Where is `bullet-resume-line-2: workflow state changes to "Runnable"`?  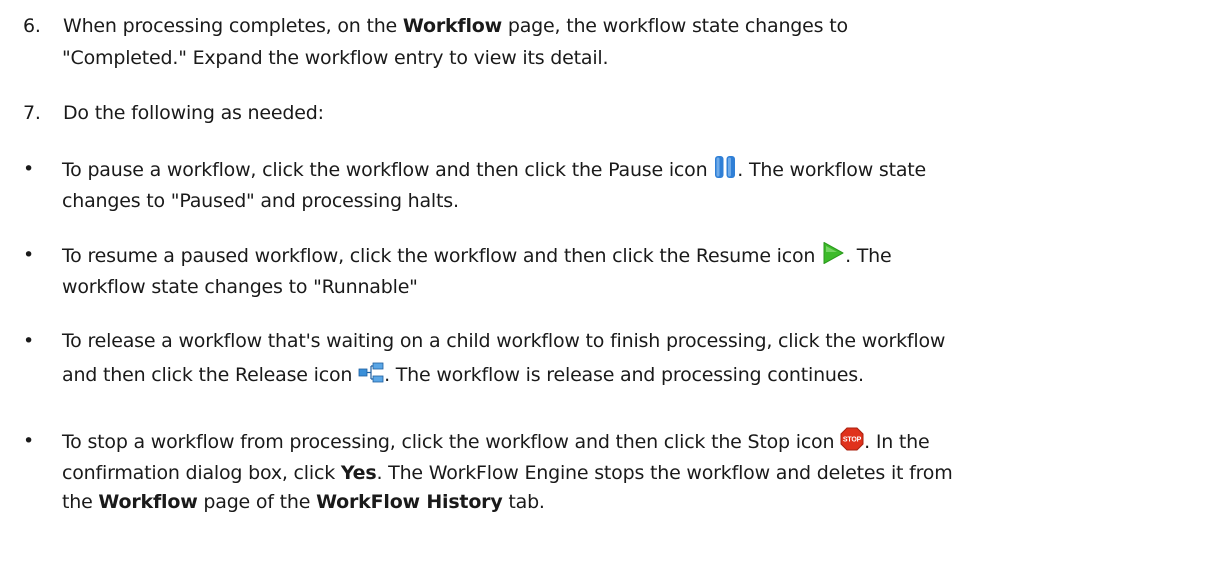
bullet-resume-line-2: workflow state changes to "Runnable" is located at coordinates (240, 287).